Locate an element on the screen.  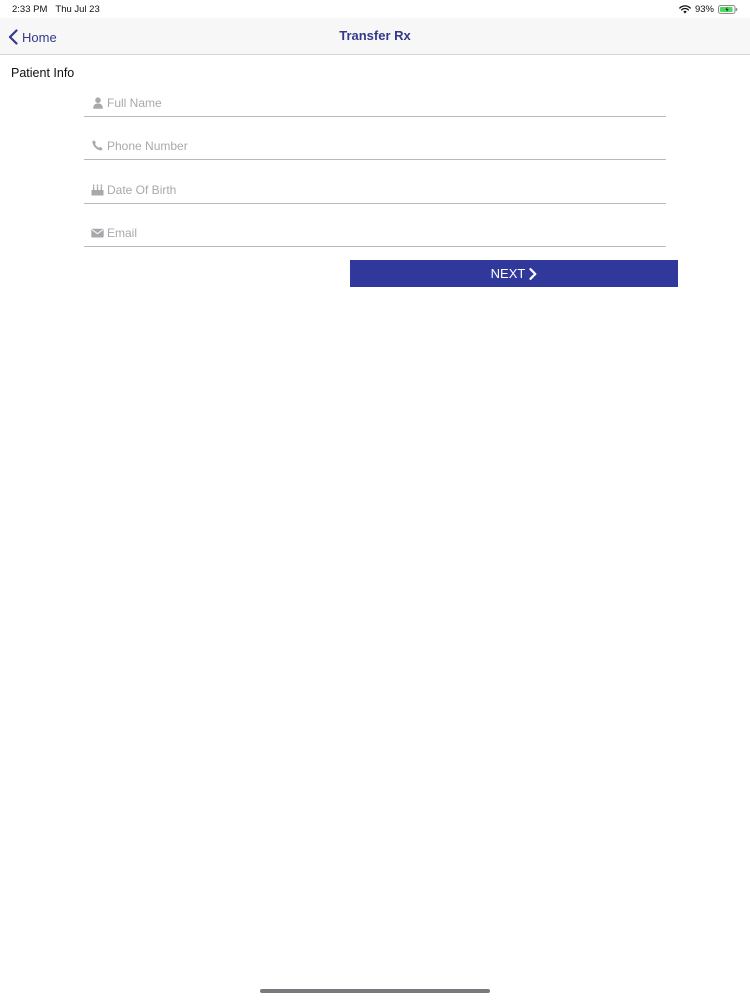
status-right: 93% is located at coordinates (708, 9).